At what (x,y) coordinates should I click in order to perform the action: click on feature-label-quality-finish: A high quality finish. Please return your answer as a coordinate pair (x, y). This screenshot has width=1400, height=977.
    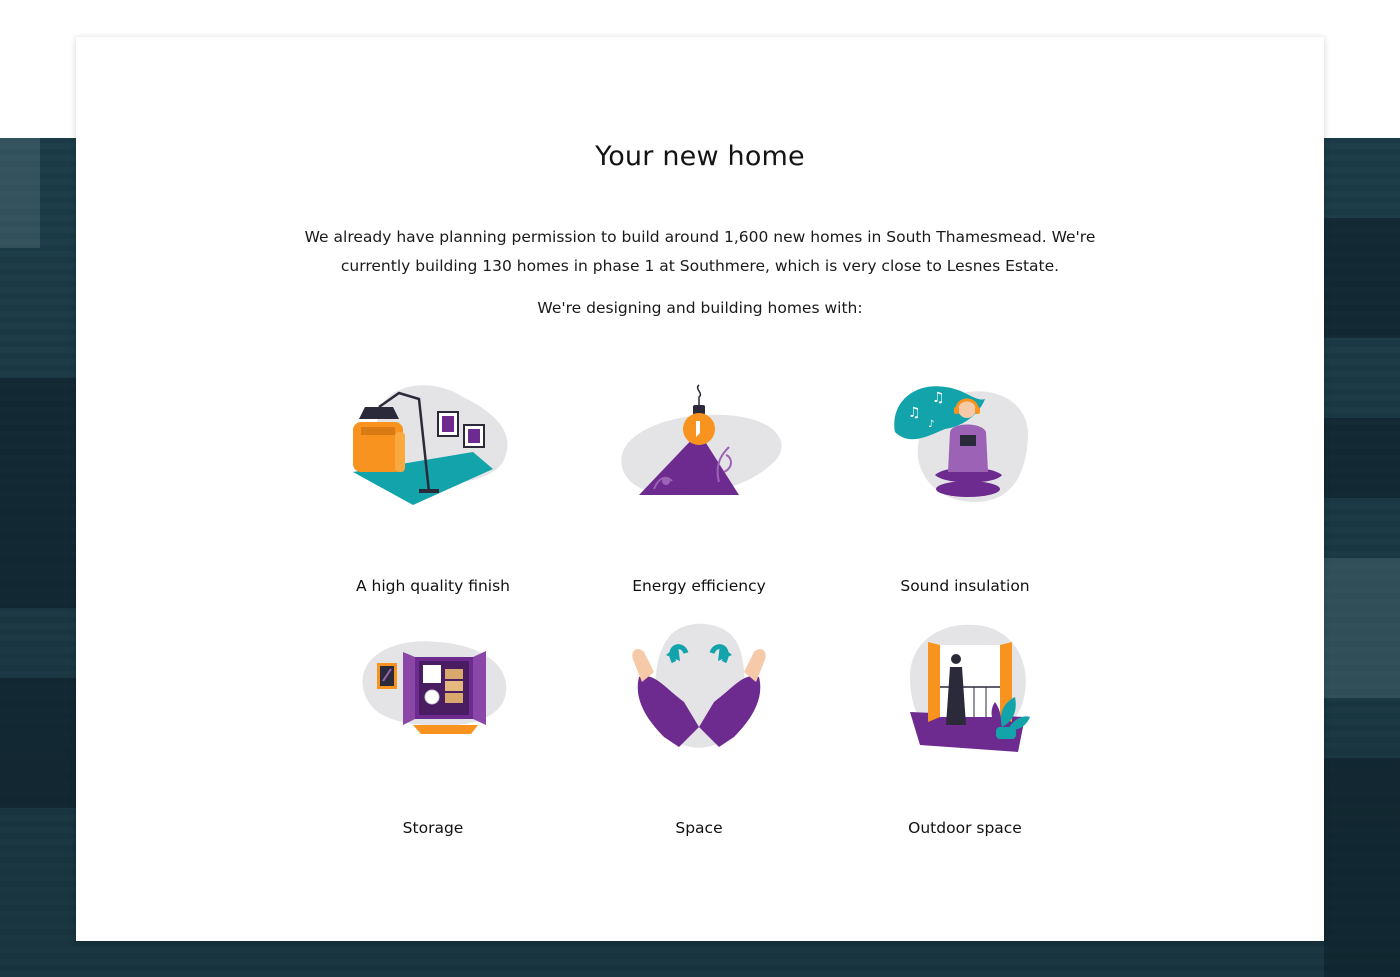
    Looking at the image, I should click on (433, 586).